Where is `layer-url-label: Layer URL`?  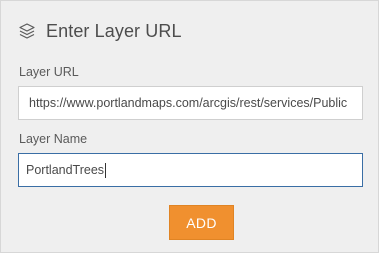
layer-url-label: Layer URL is located at coordinates (49, 72).